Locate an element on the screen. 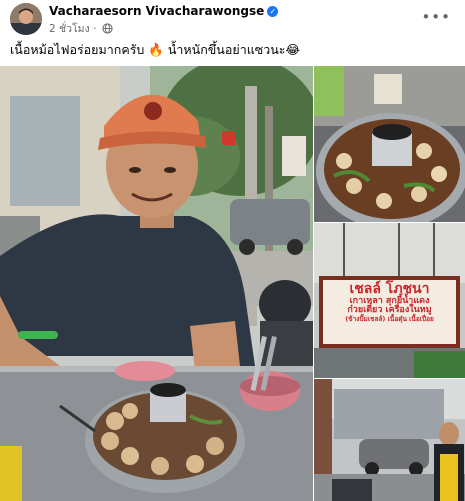  verified-badge-icon: ✓ is located at coordinates (273, 11).